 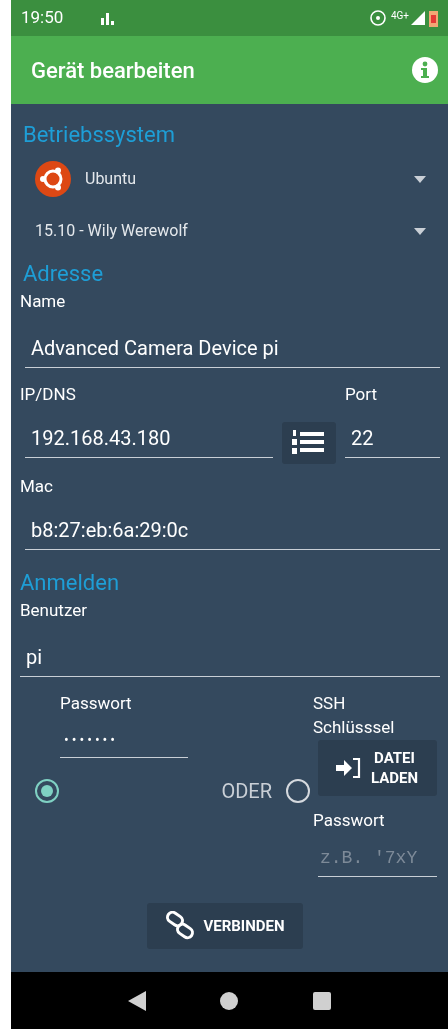 What do you see at coordinates (232, 532) in the screenshot?
I see `mac-field: b8:27:eb:6a:29:0c` at bounding box center [232, 532].